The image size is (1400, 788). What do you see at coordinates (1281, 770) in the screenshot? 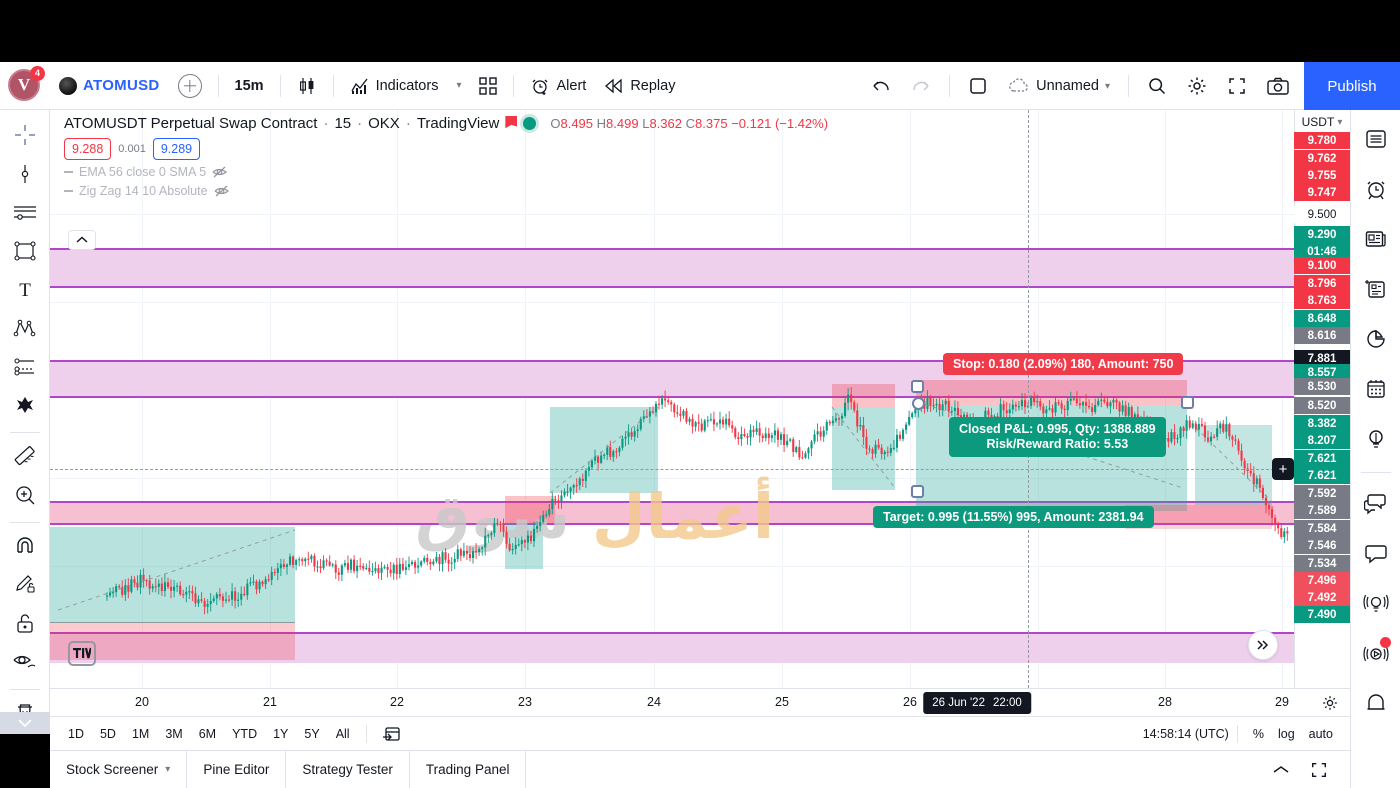
I see `collapse-panel-button` at bounding box center [1281, 770].